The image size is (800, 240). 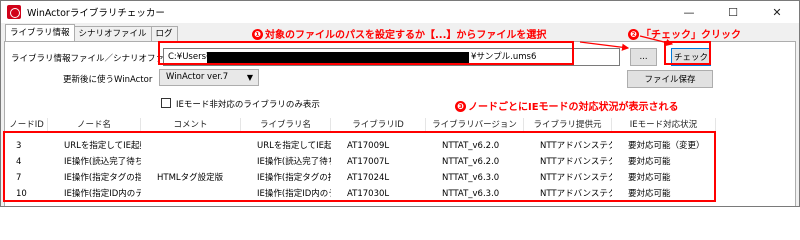 I want to click on winactor-label: 更新後に使うWinActor, so click(x=108, y=80).